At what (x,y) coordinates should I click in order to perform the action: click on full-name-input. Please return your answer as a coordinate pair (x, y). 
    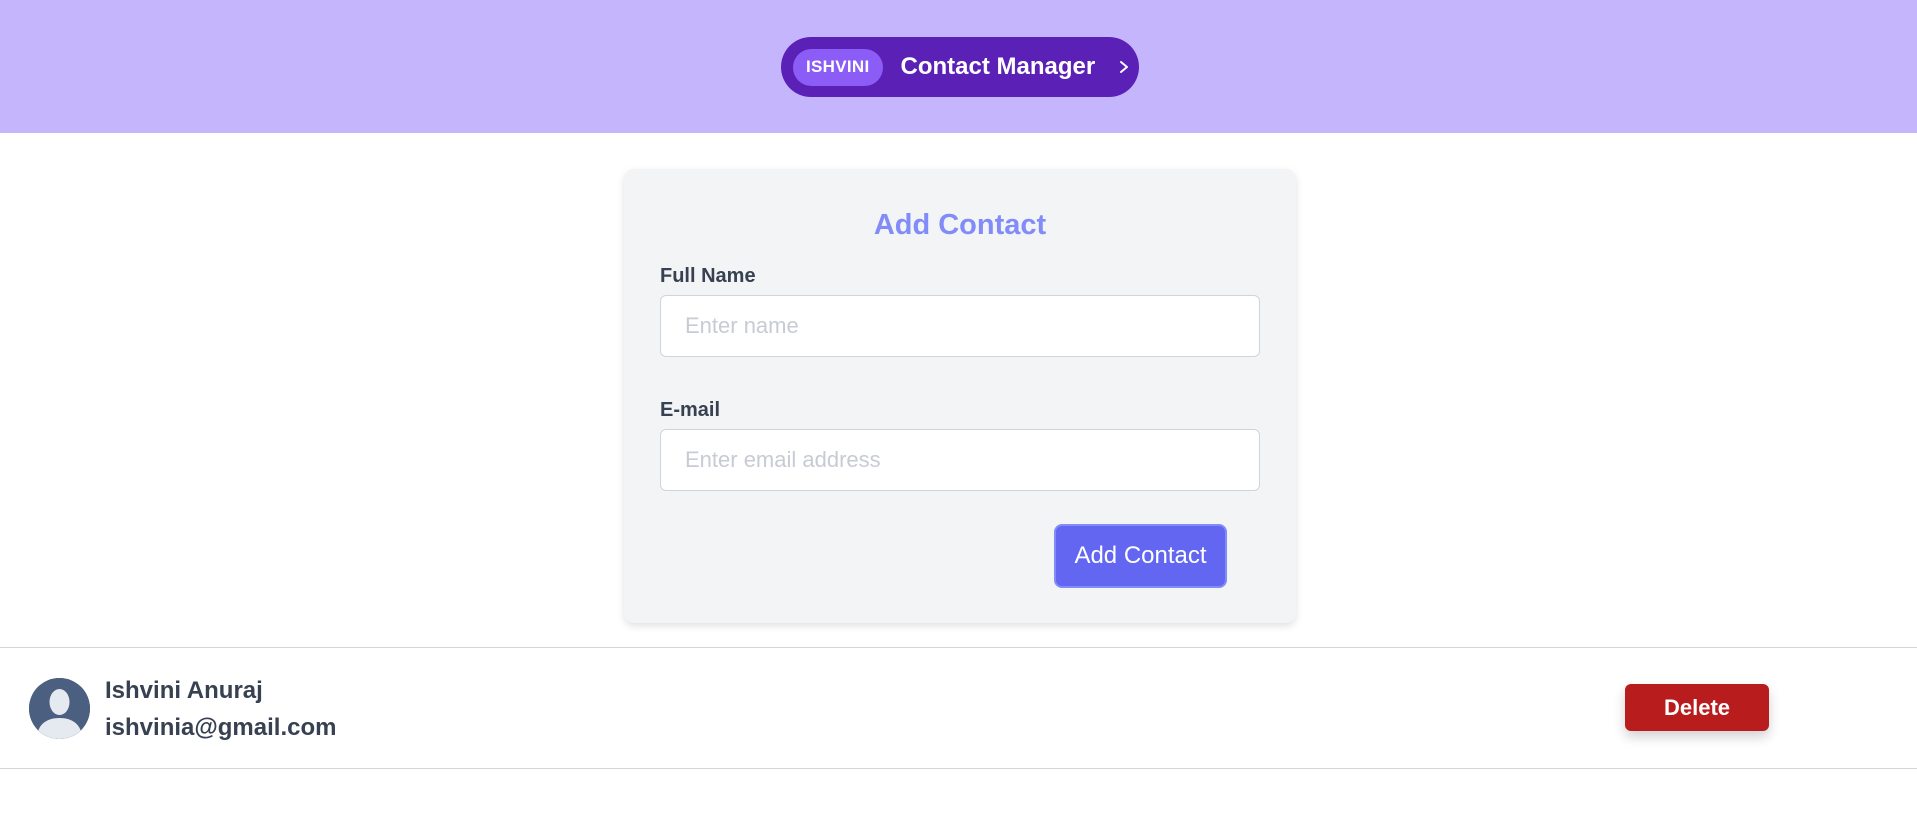
    Looking at the image, I should click on (960, 326).